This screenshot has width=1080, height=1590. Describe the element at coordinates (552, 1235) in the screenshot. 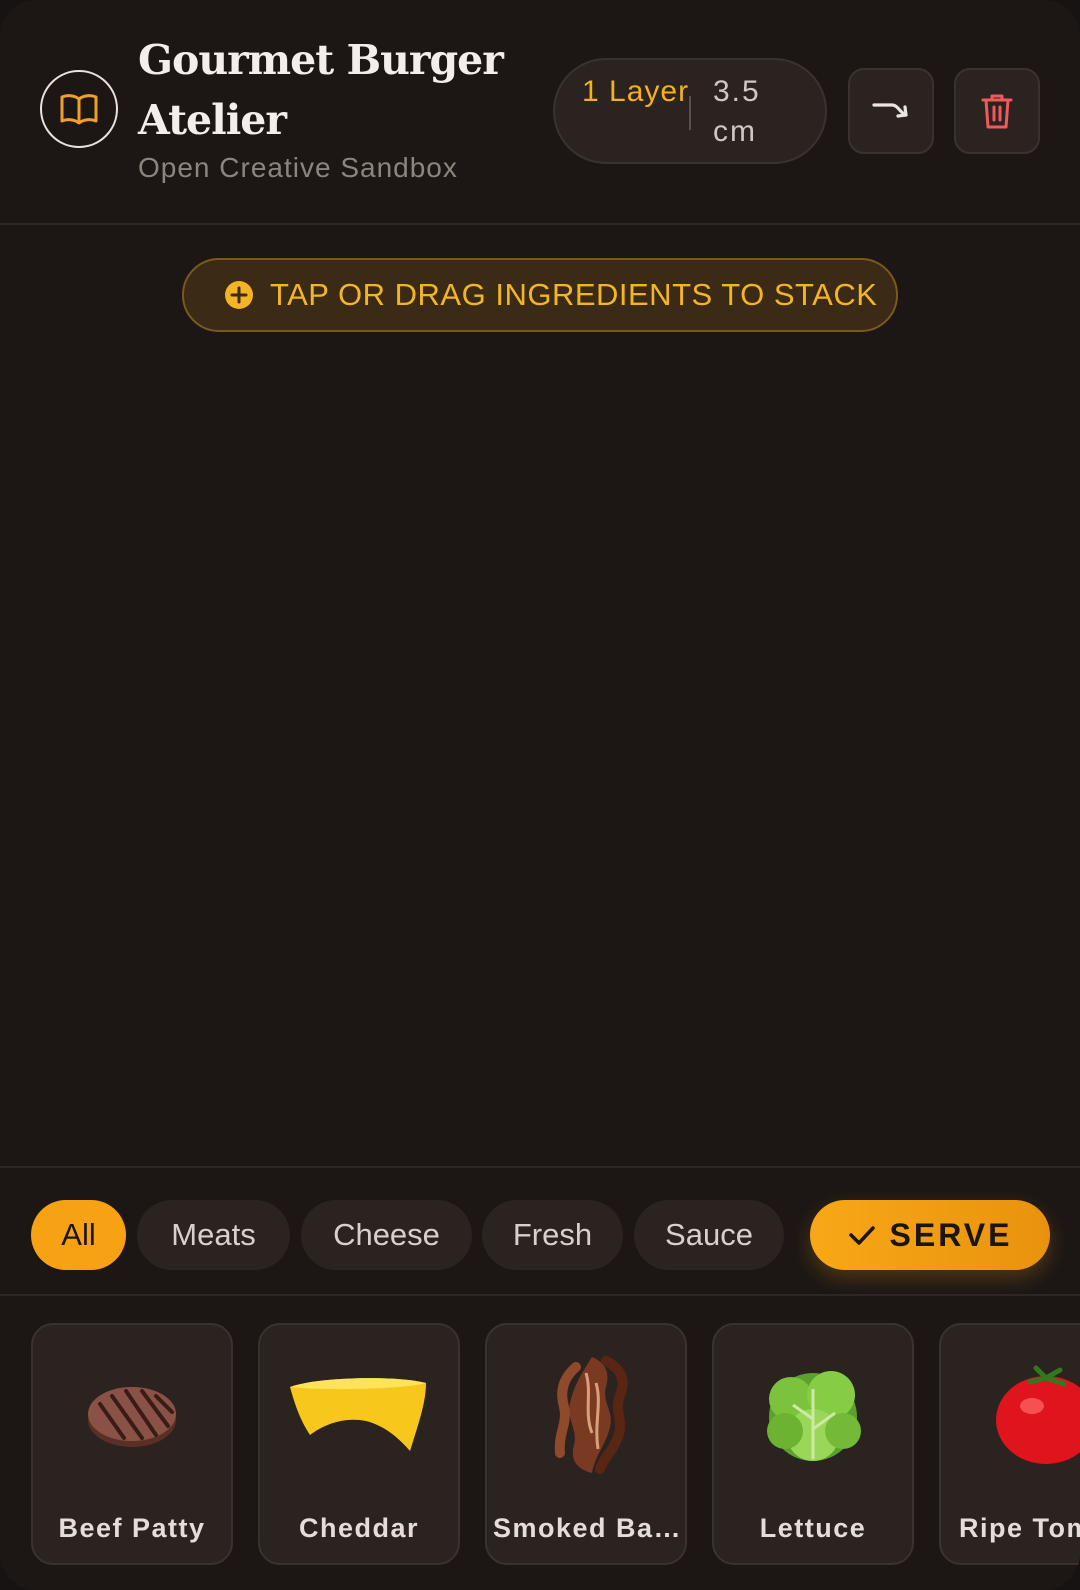

I see `filter-chip-fresh: Fresh` at that location.